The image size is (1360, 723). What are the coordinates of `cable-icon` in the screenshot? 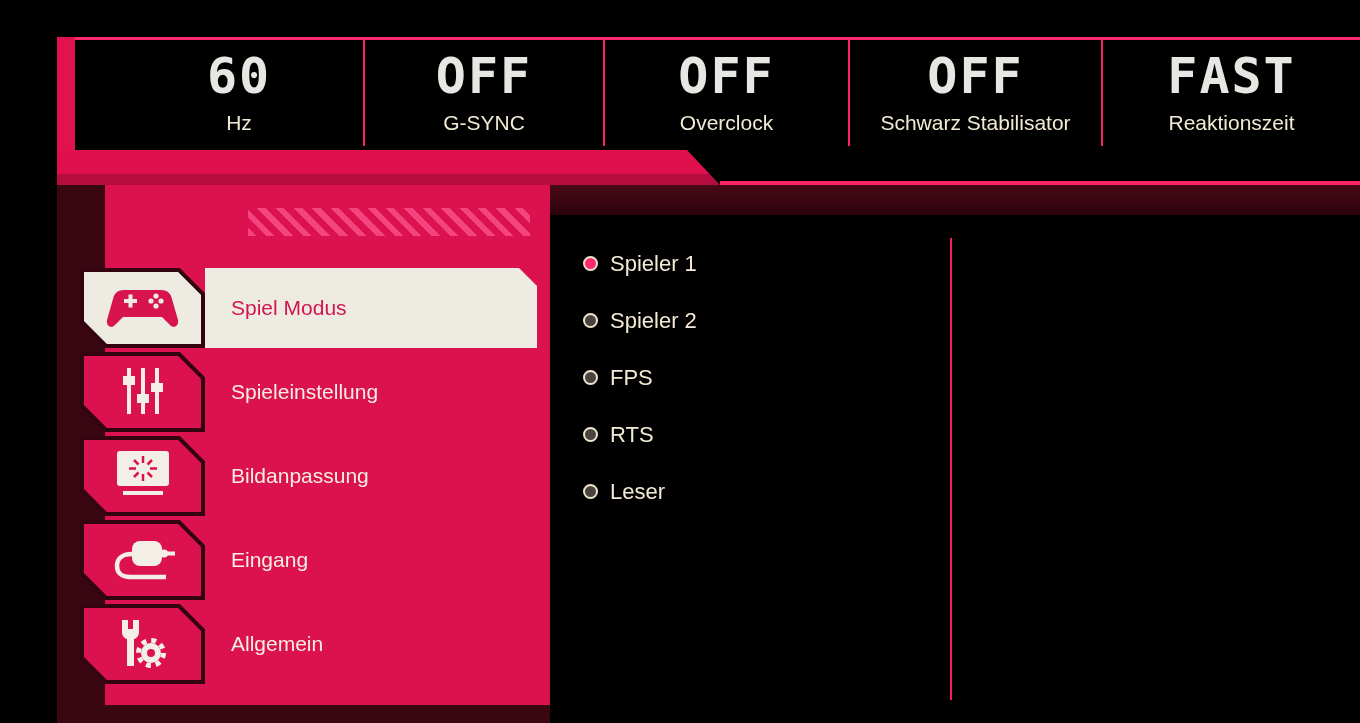 It's located at (142, 560).